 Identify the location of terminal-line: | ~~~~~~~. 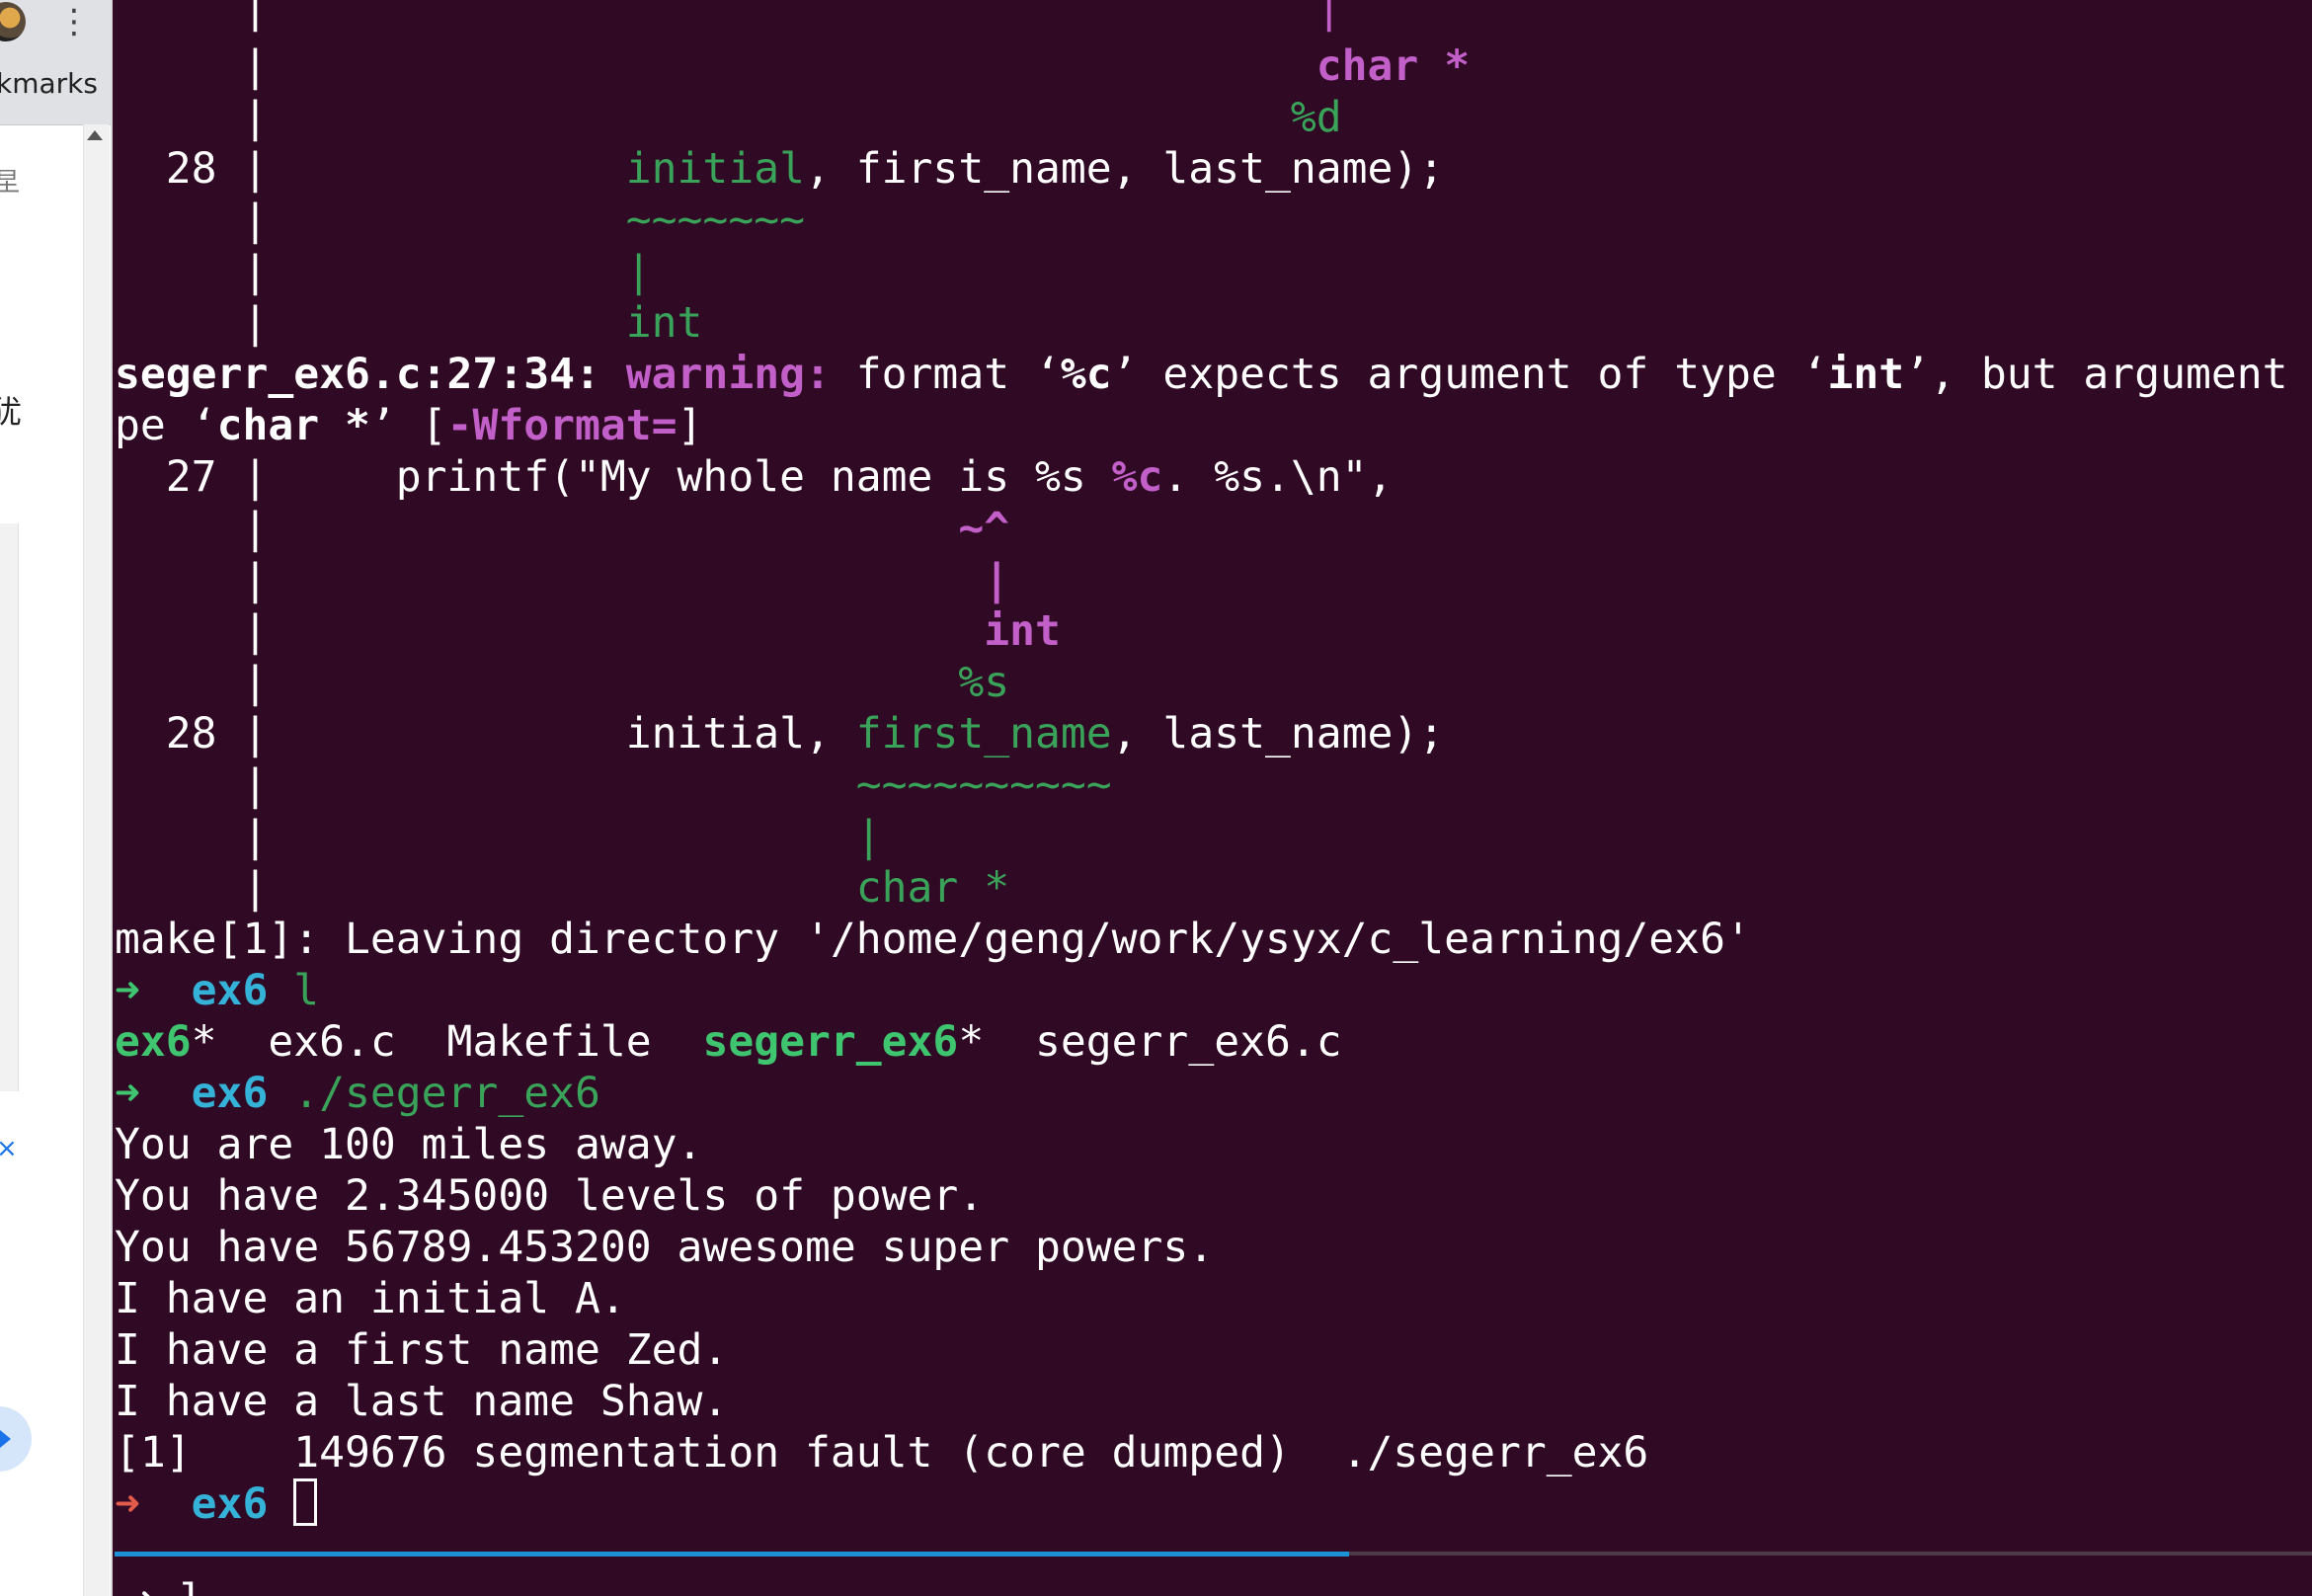
(460, 220).